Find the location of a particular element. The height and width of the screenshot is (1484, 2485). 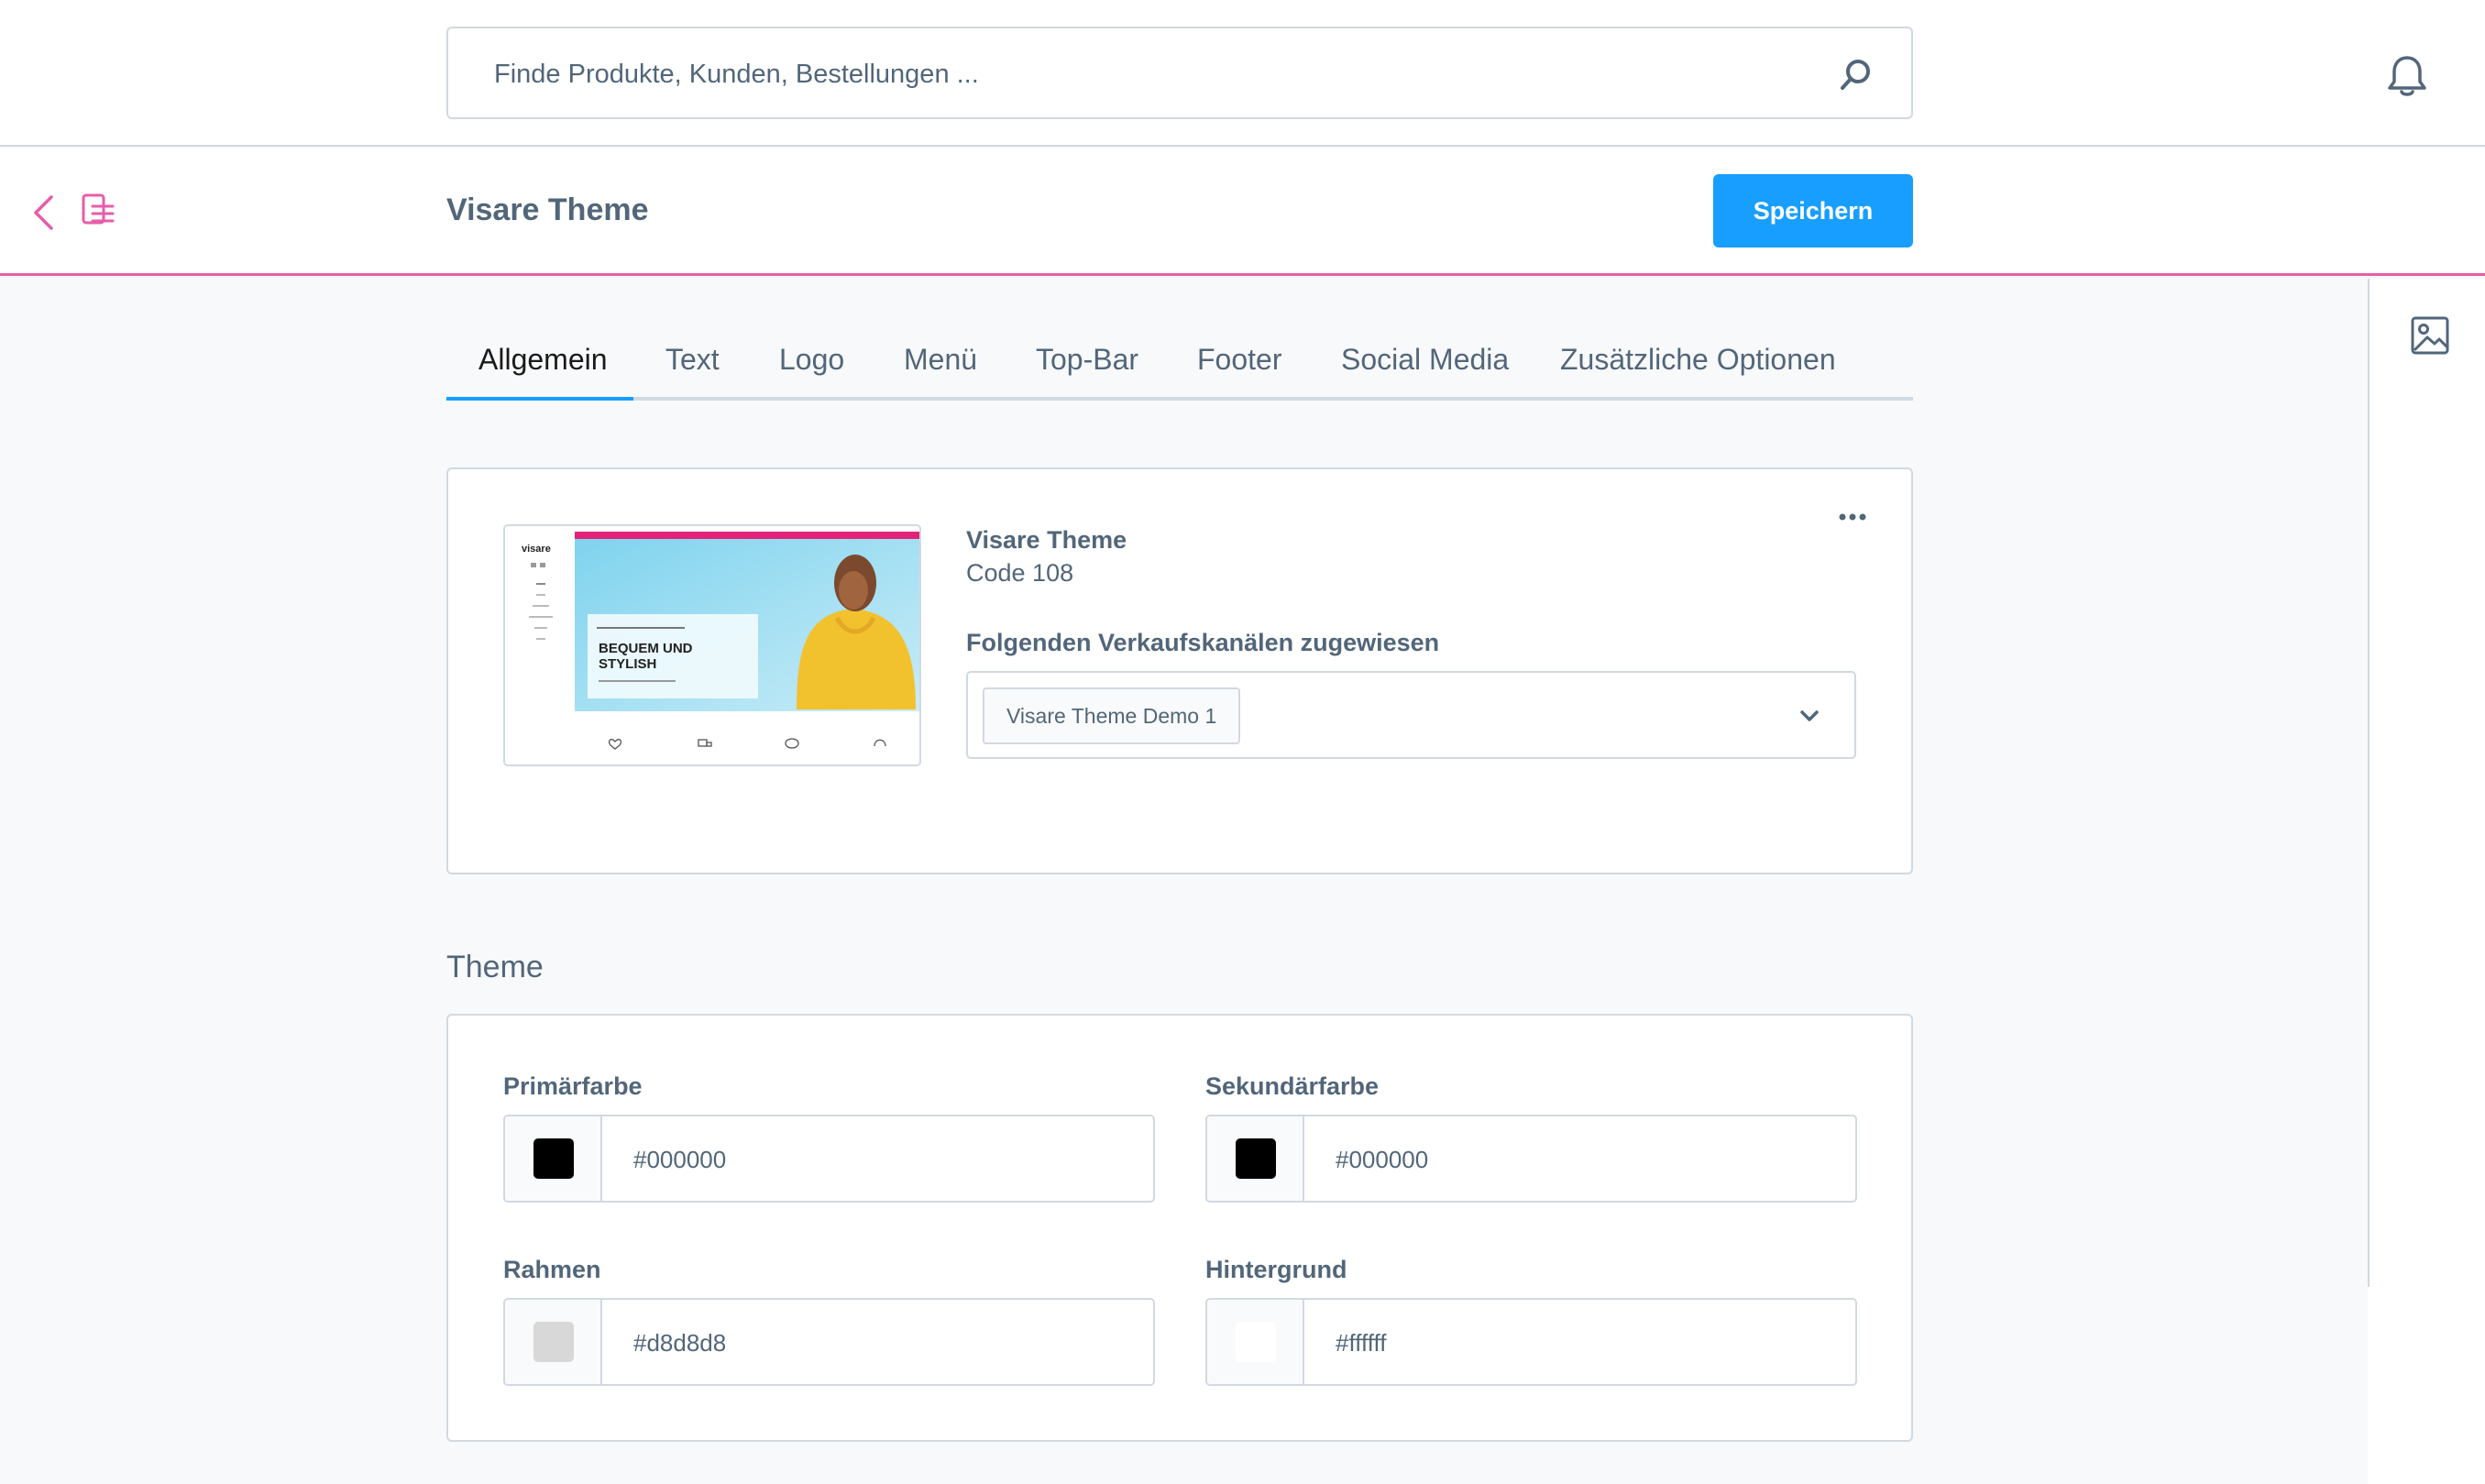

secondary-color-value: #000000 is located at coordinates (1382, 1160).